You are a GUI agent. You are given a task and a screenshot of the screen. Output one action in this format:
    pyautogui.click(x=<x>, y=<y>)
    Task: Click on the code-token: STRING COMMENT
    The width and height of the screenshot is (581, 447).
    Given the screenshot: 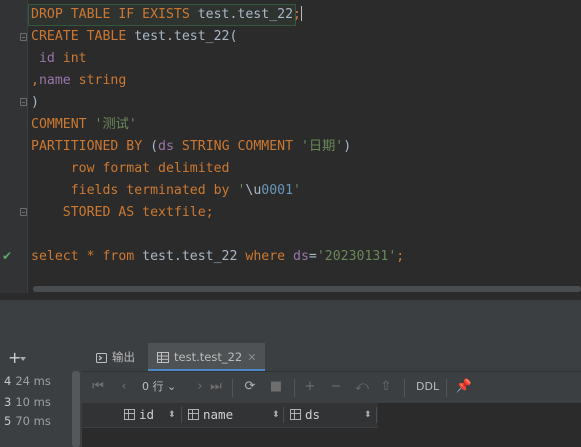 What is the action you would take?
    pyautogui.click(x=241, y=146)
    